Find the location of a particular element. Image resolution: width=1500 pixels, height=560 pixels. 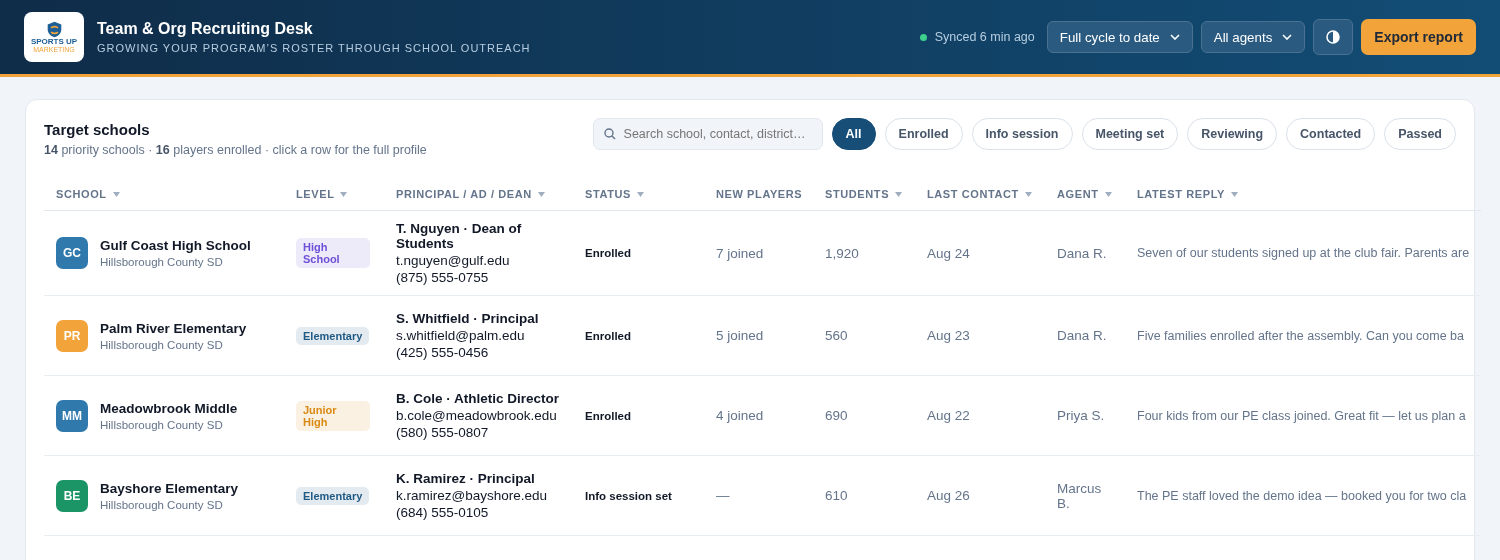

column-header: STUDENTS is located at coordinates (864, 194).